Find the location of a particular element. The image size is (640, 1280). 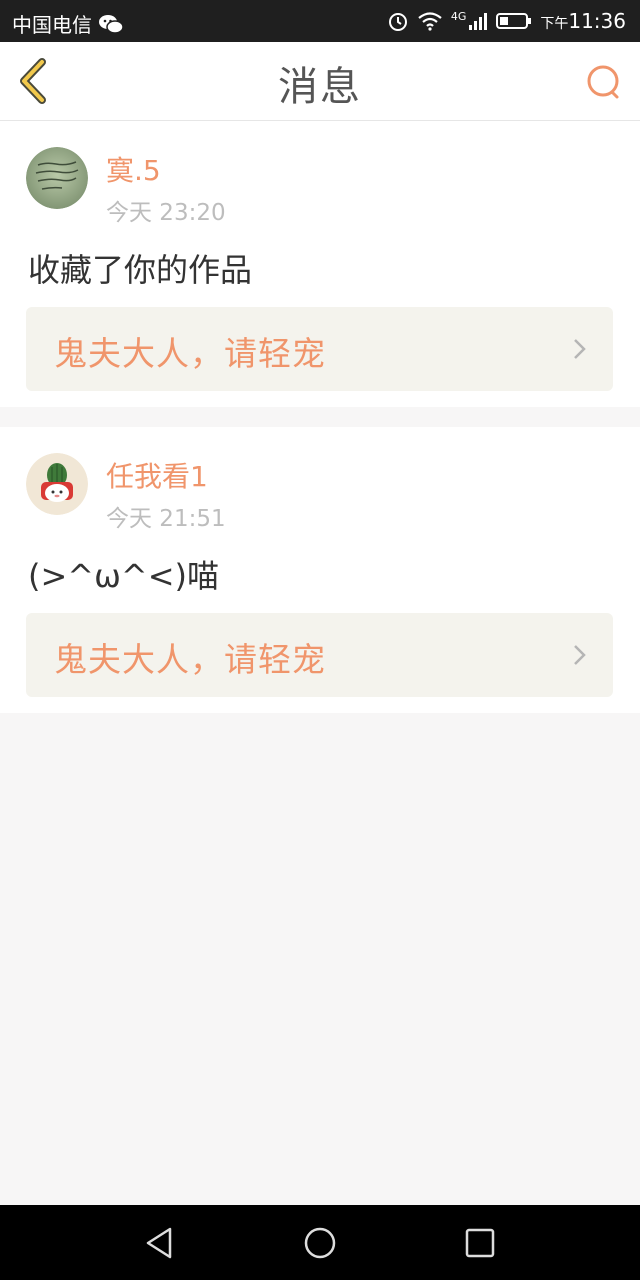

nav-back-button is located at coordinates (160, 1243).